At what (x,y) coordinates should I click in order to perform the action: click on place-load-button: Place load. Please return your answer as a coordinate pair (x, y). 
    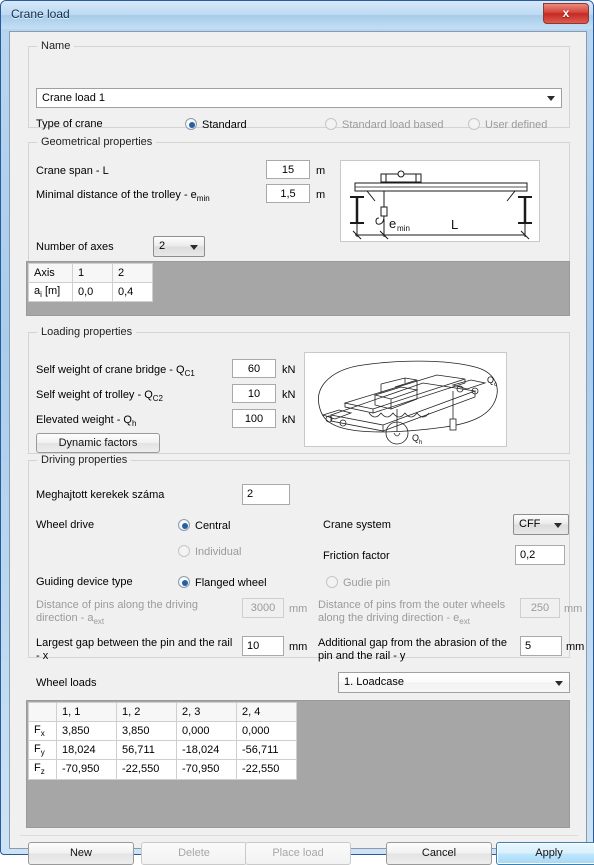
    Looking at the image, I should click on (298, 853).